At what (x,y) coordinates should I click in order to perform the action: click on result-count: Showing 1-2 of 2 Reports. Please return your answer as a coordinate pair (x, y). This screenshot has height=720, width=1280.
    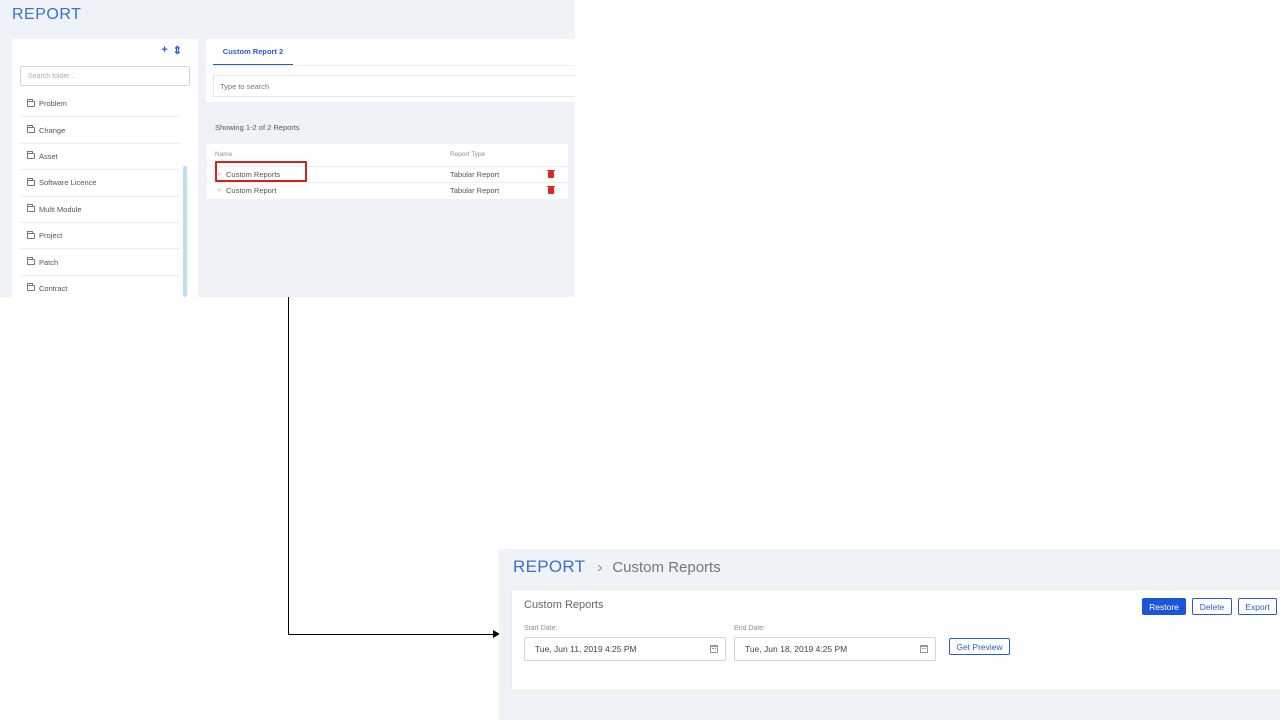
    Looking at the image, I should click on (257, 127).